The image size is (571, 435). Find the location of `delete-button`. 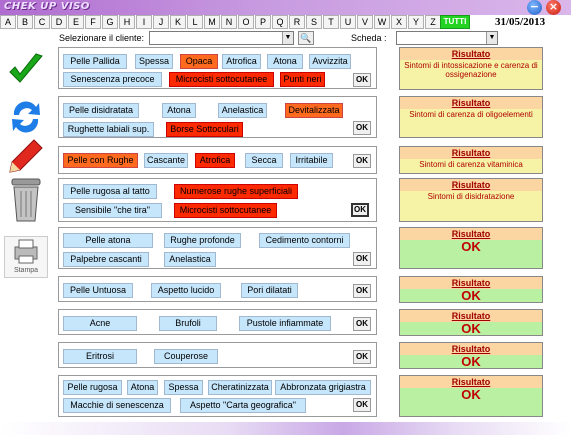

delete-button is located at coordinates (26, 199).